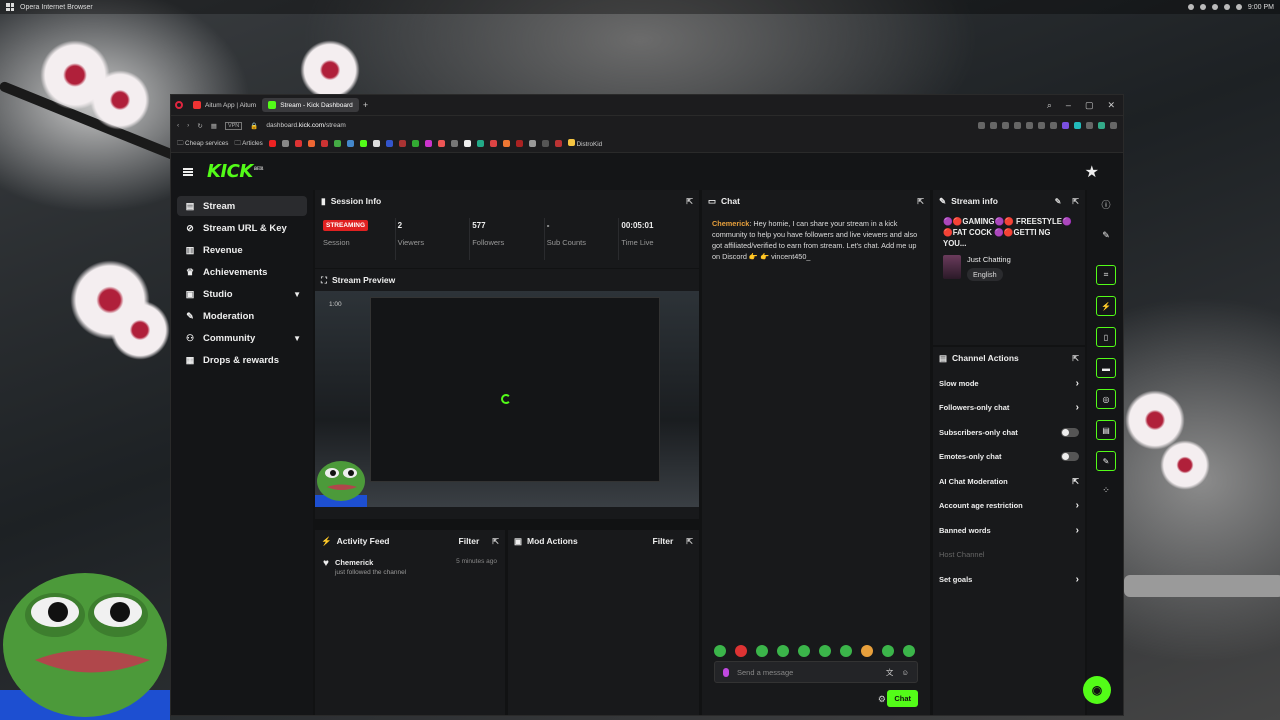 The width and height of the screenshot is (1280, 720). Describe the element at coordinates (1068, 105) in the screenshot. I see `minimize-icon: –` at that location.